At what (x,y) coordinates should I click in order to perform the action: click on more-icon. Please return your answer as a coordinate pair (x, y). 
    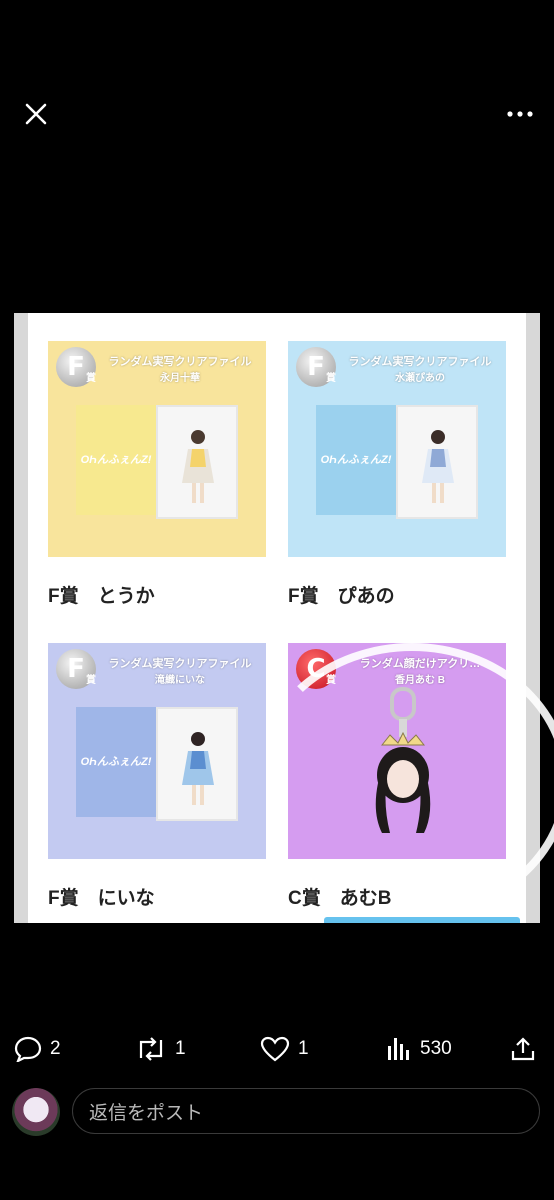
    Looking at the image, I should click on (520, 114).